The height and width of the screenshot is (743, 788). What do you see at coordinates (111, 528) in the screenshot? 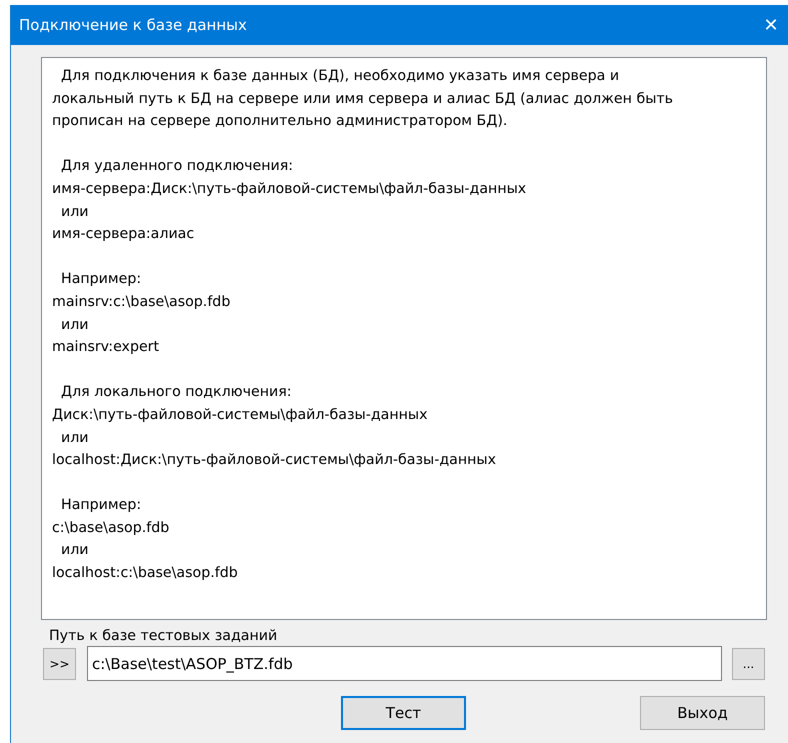
I see `memo-line: c:\base\asop.fdb` at bounding box center [111, 528].